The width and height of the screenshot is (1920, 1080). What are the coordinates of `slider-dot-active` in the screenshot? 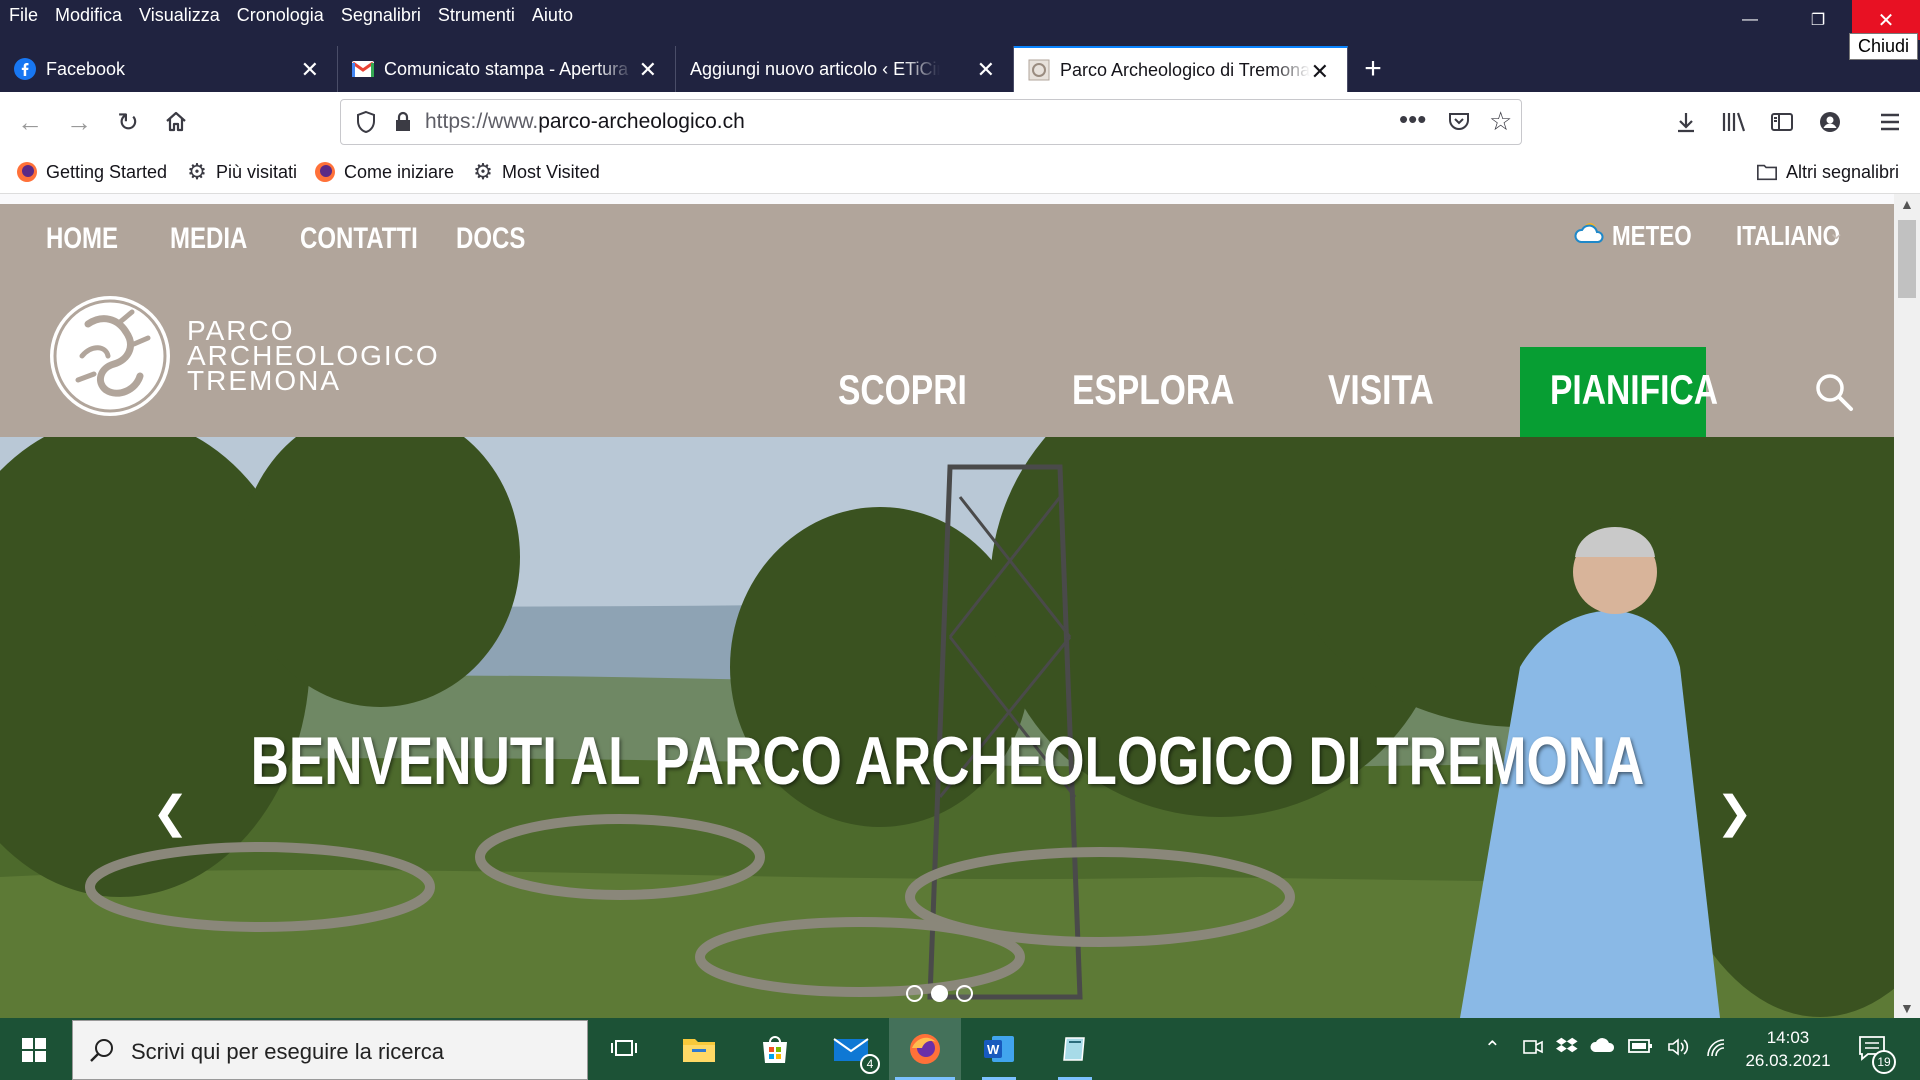 It's located at (939, 993).